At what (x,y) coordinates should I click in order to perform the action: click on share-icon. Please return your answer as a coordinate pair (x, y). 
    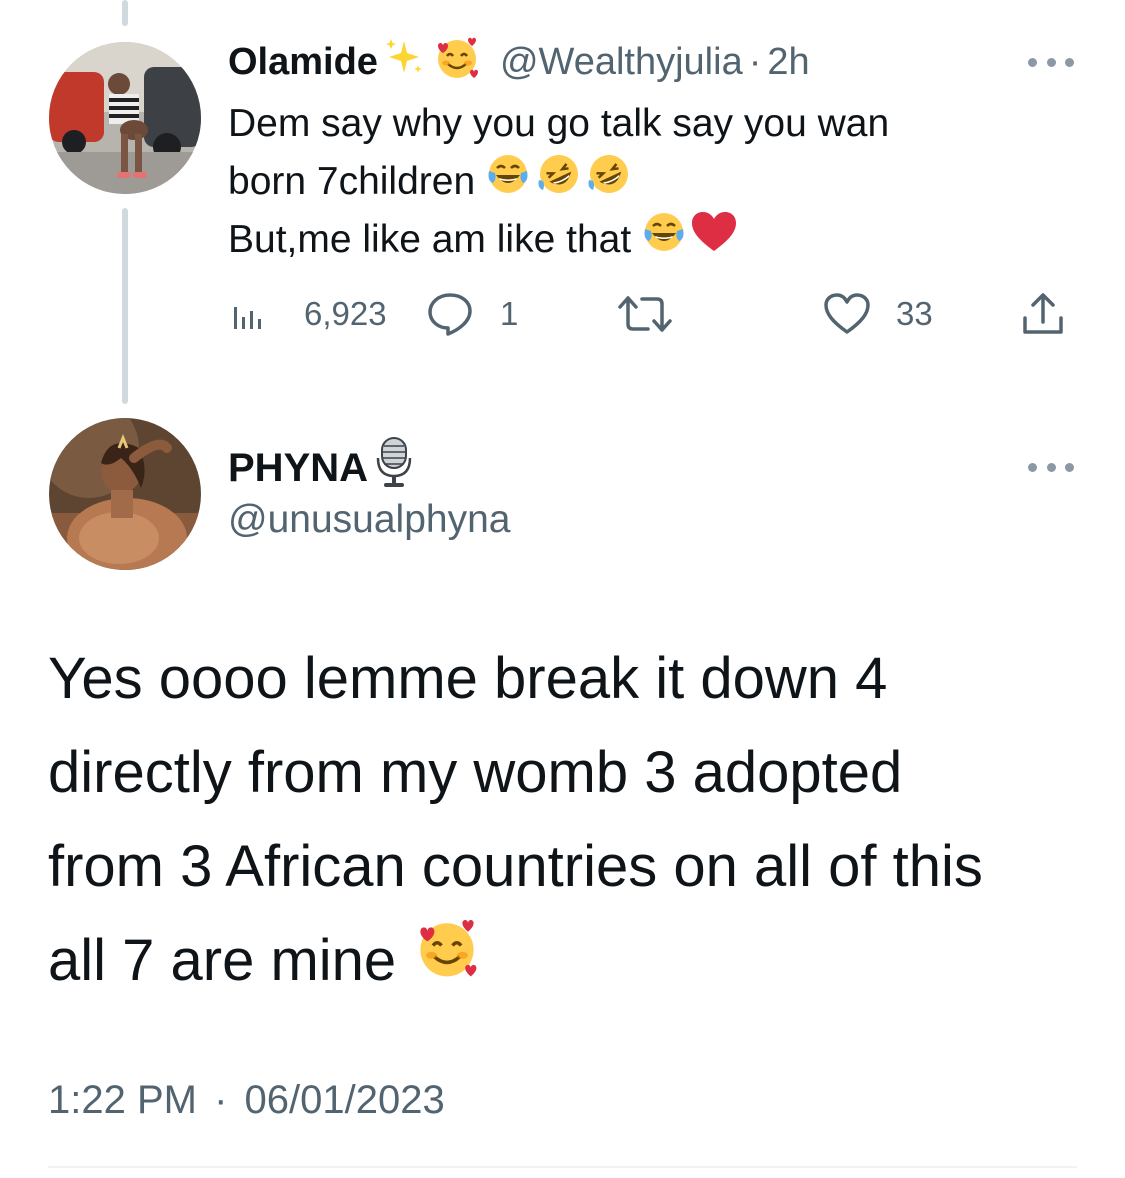
    Looking at the image, I should click on (1043, 314).